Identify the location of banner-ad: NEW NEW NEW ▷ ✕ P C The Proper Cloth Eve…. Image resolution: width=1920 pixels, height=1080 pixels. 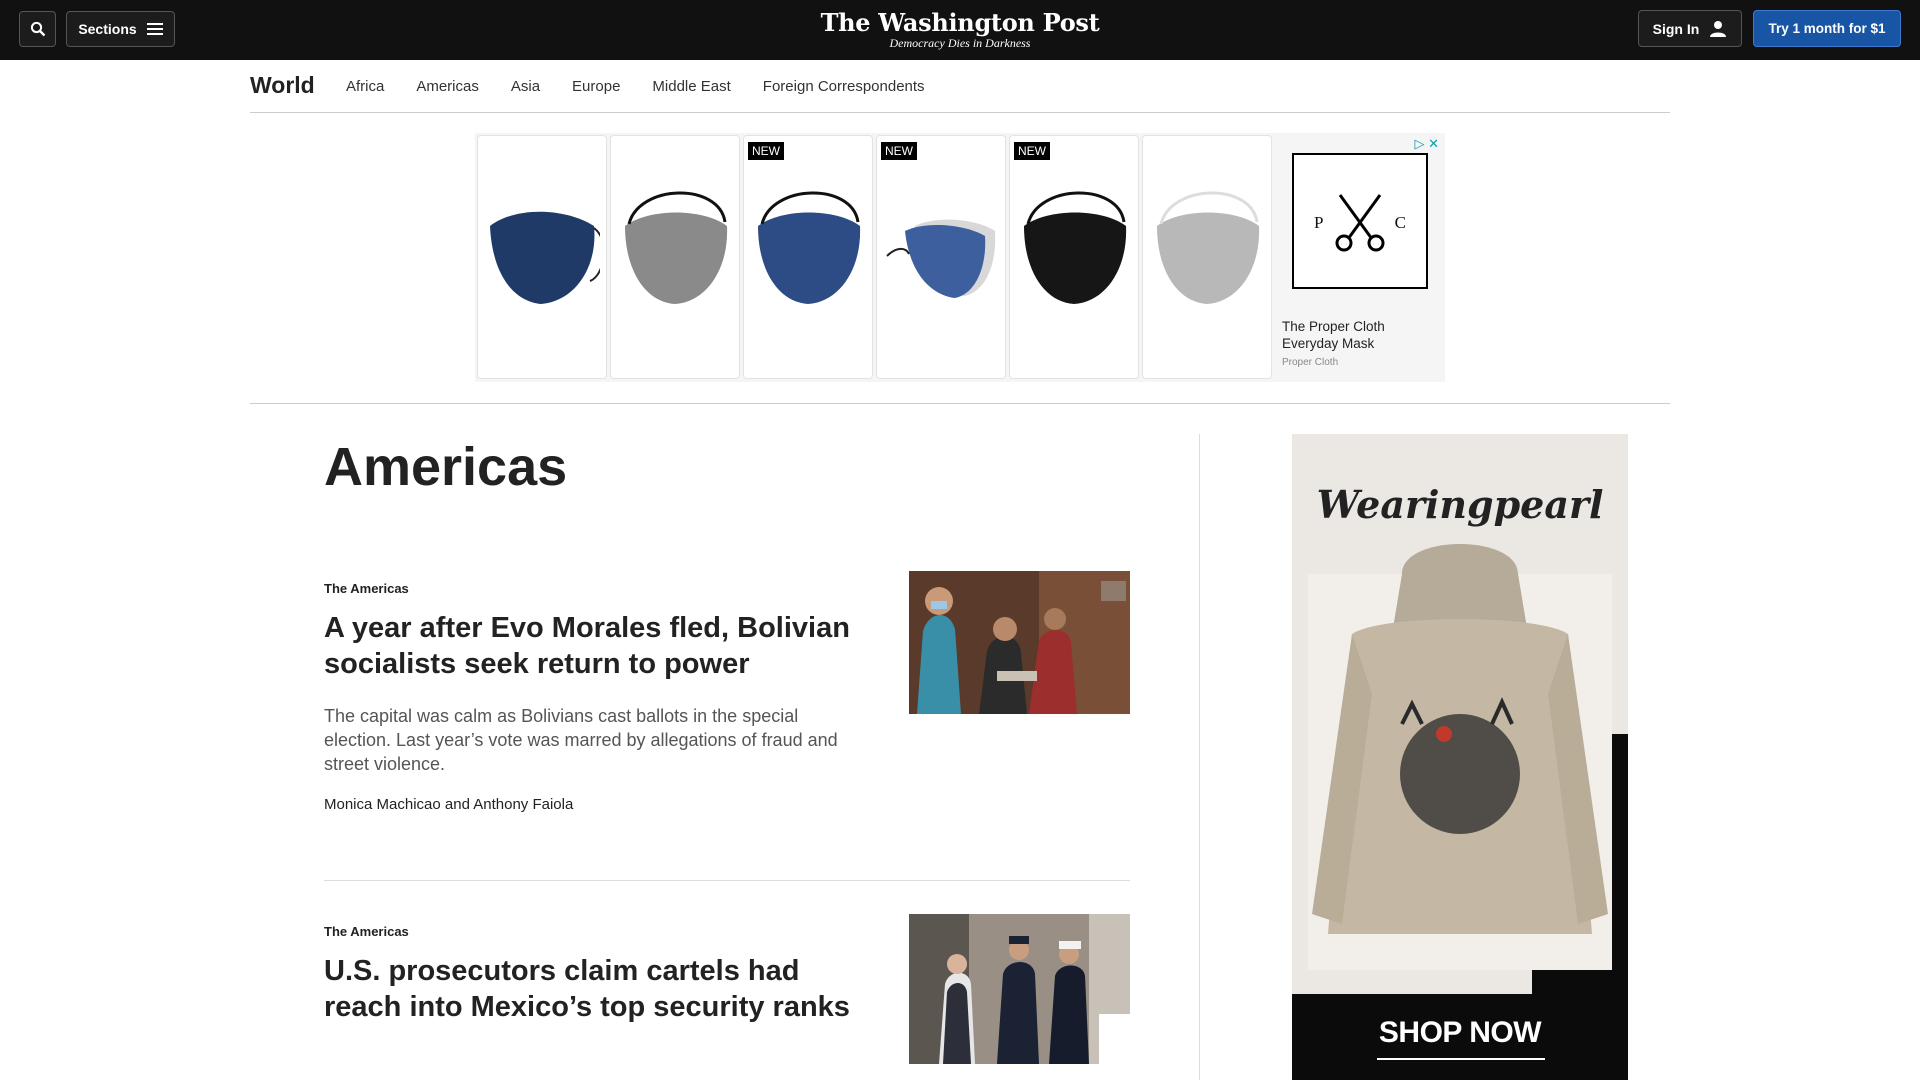
(960, 257).